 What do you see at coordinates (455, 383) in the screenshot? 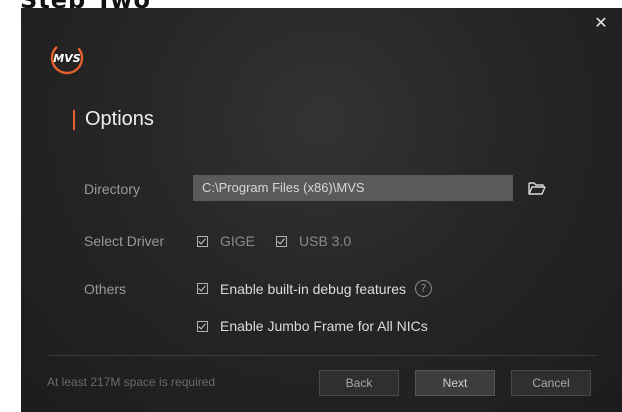
I see `next-button: Next` at bounding box center [455, 383].